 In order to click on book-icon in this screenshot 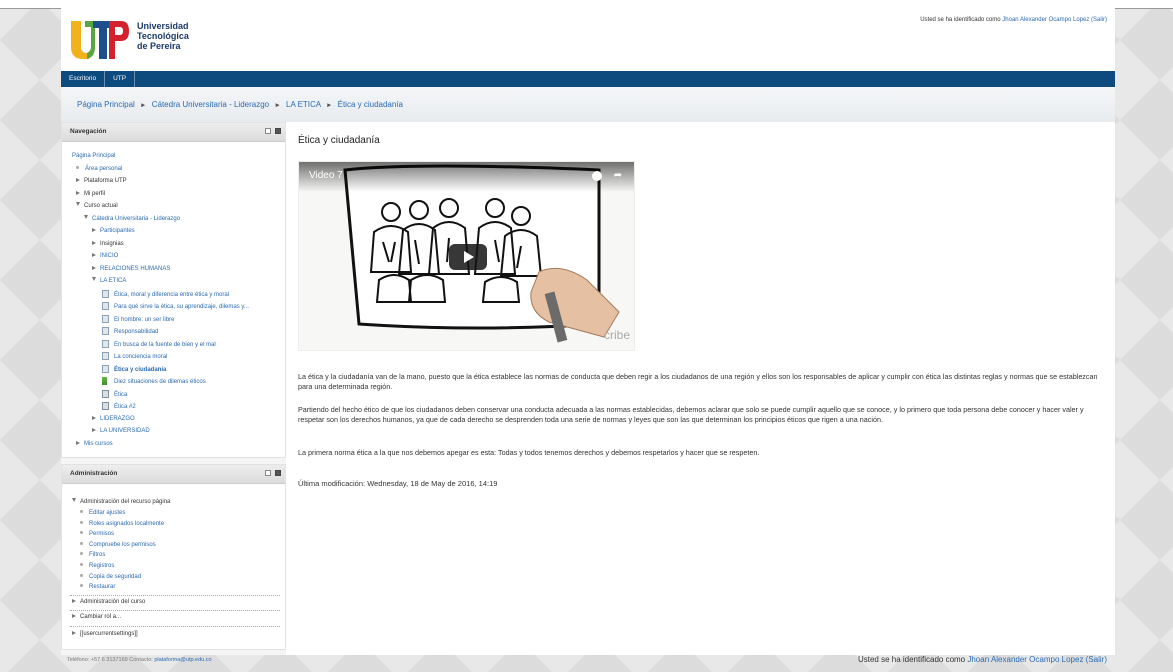, I will do `click(105, 393)`.